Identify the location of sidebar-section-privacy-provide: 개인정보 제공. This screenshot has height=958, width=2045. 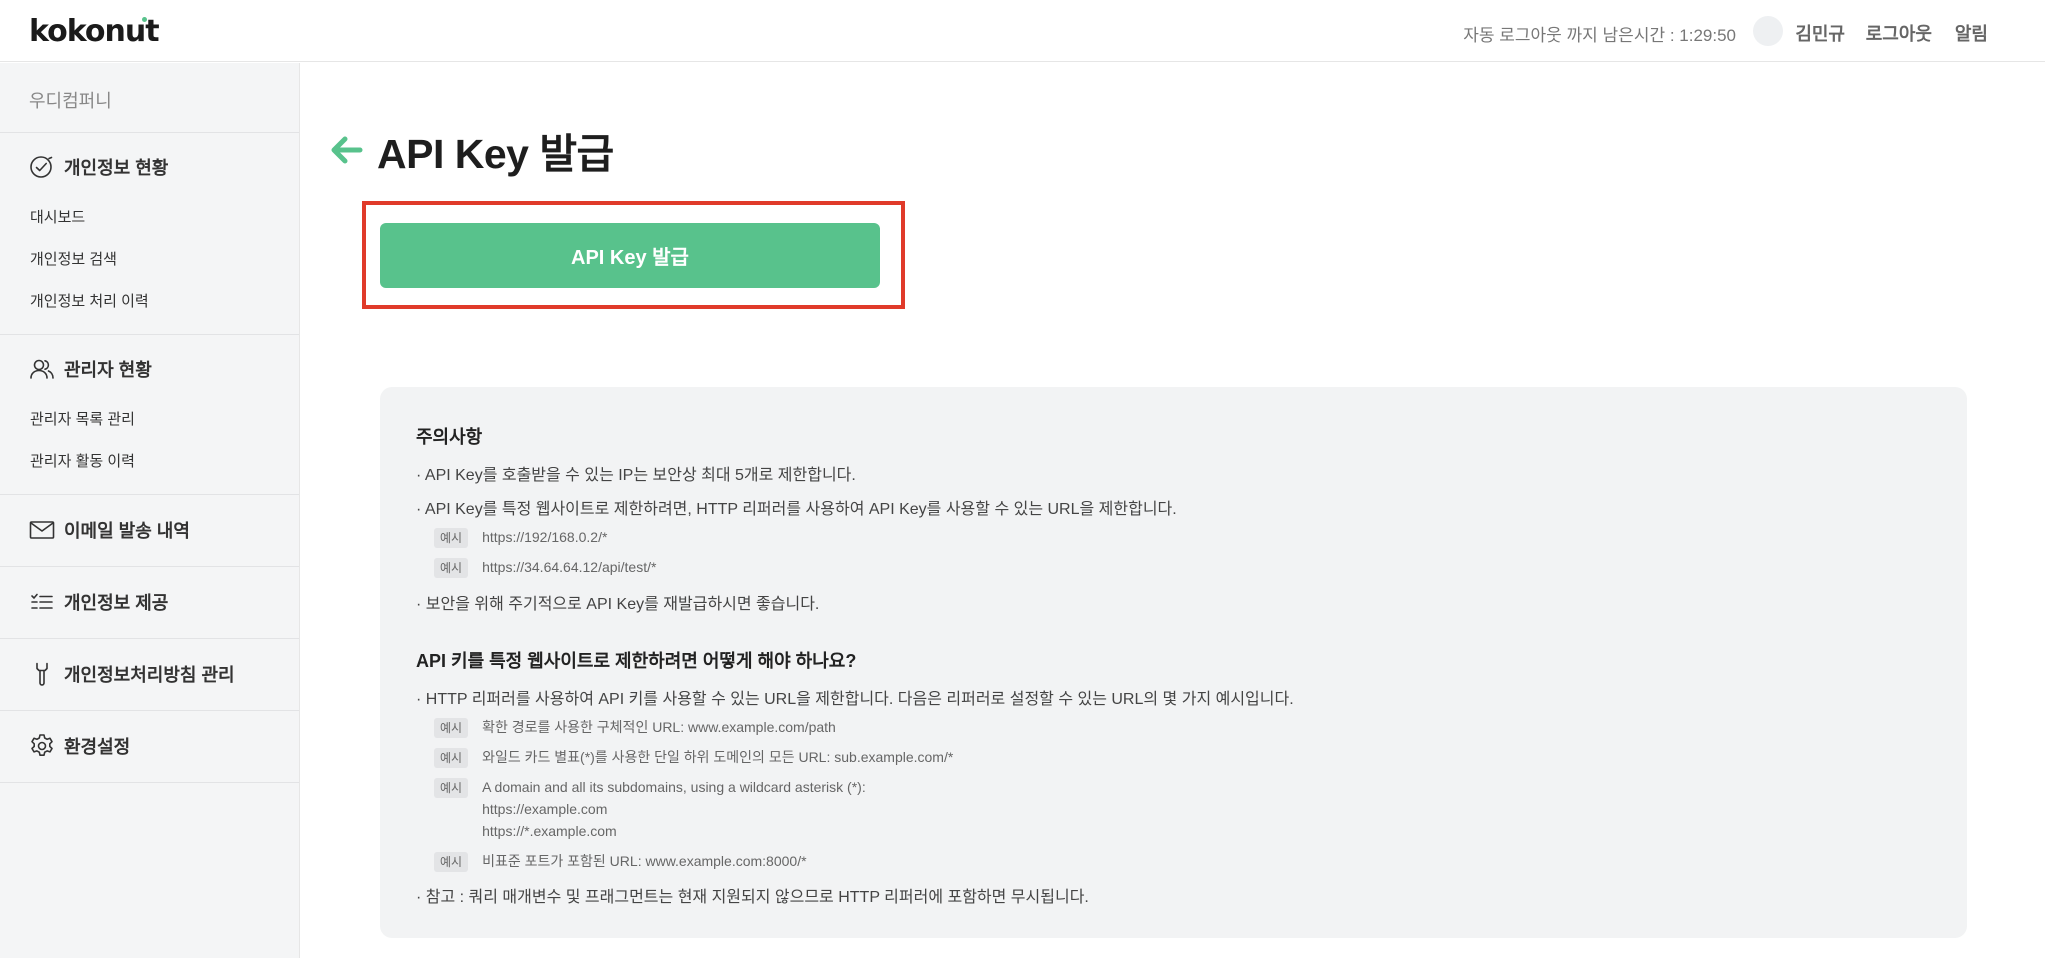
(98, 602).